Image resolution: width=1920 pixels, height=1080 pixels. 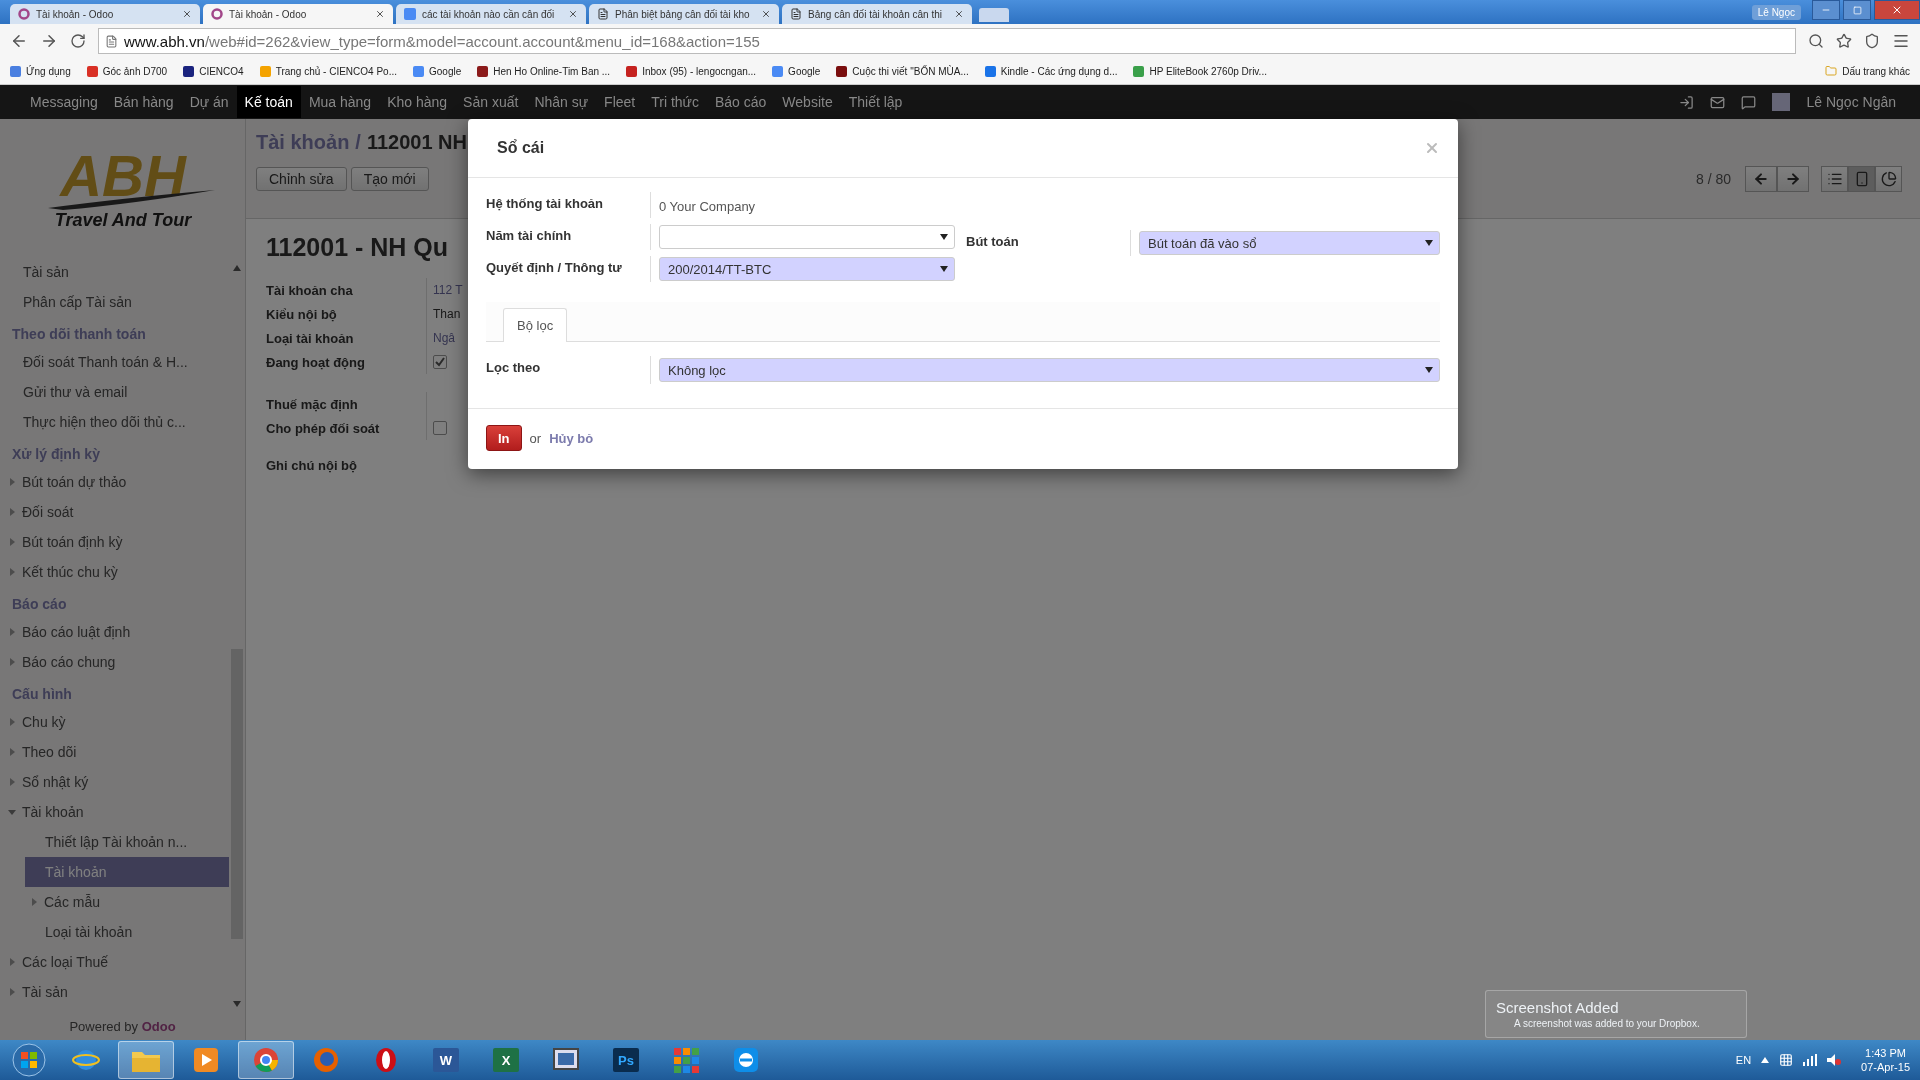 I want to click on nav-menu-item: Tri thức, so click(x=675, y=102).